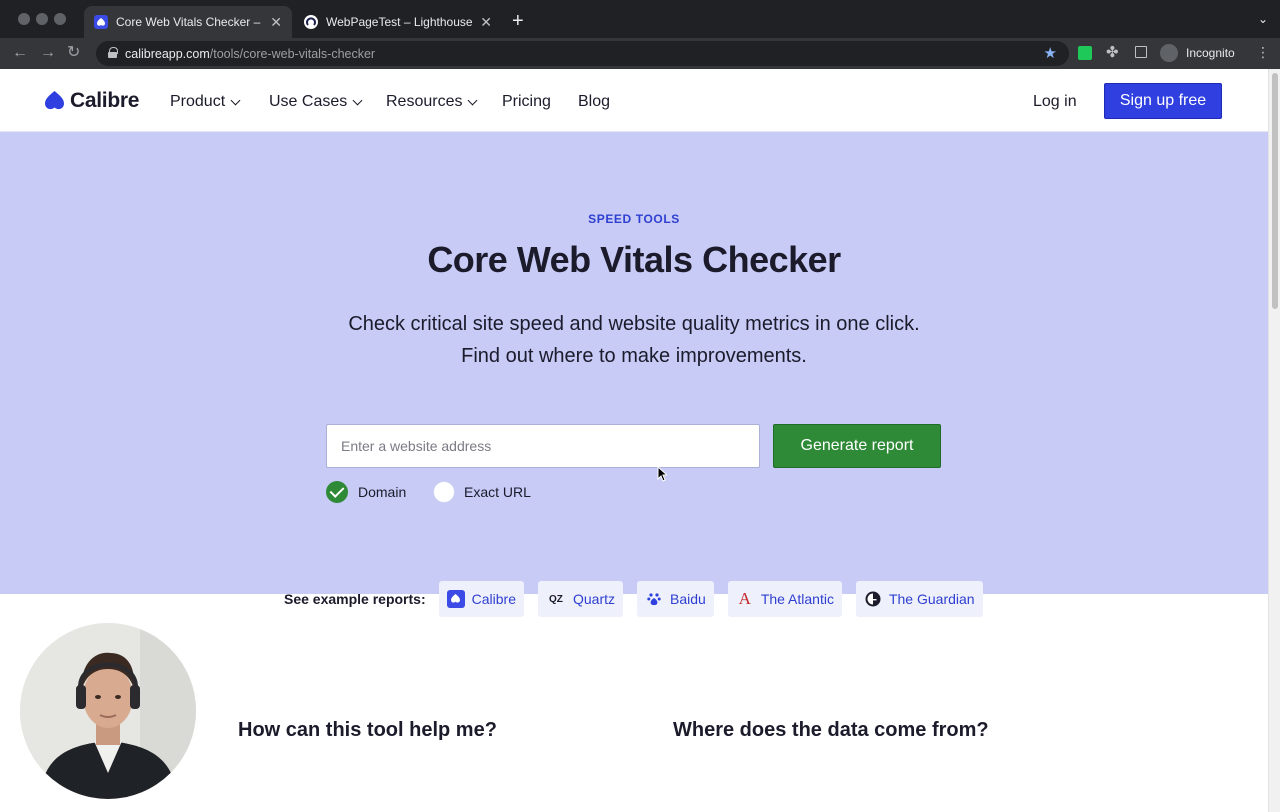 The width and height of the screenshot is (1280, 812). I want to click on domain-radio, so click(337, 492).